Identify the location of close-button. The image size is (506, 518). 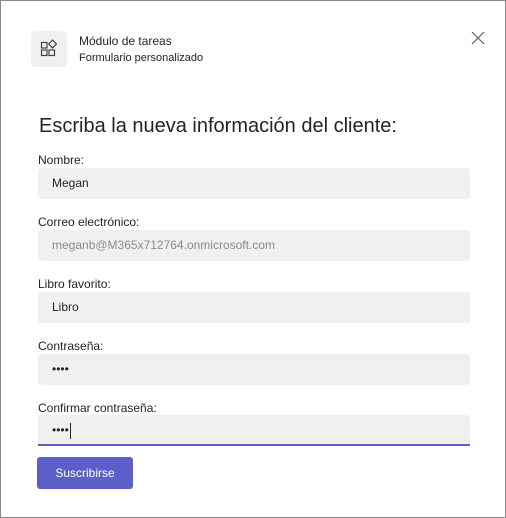
(478, 38).